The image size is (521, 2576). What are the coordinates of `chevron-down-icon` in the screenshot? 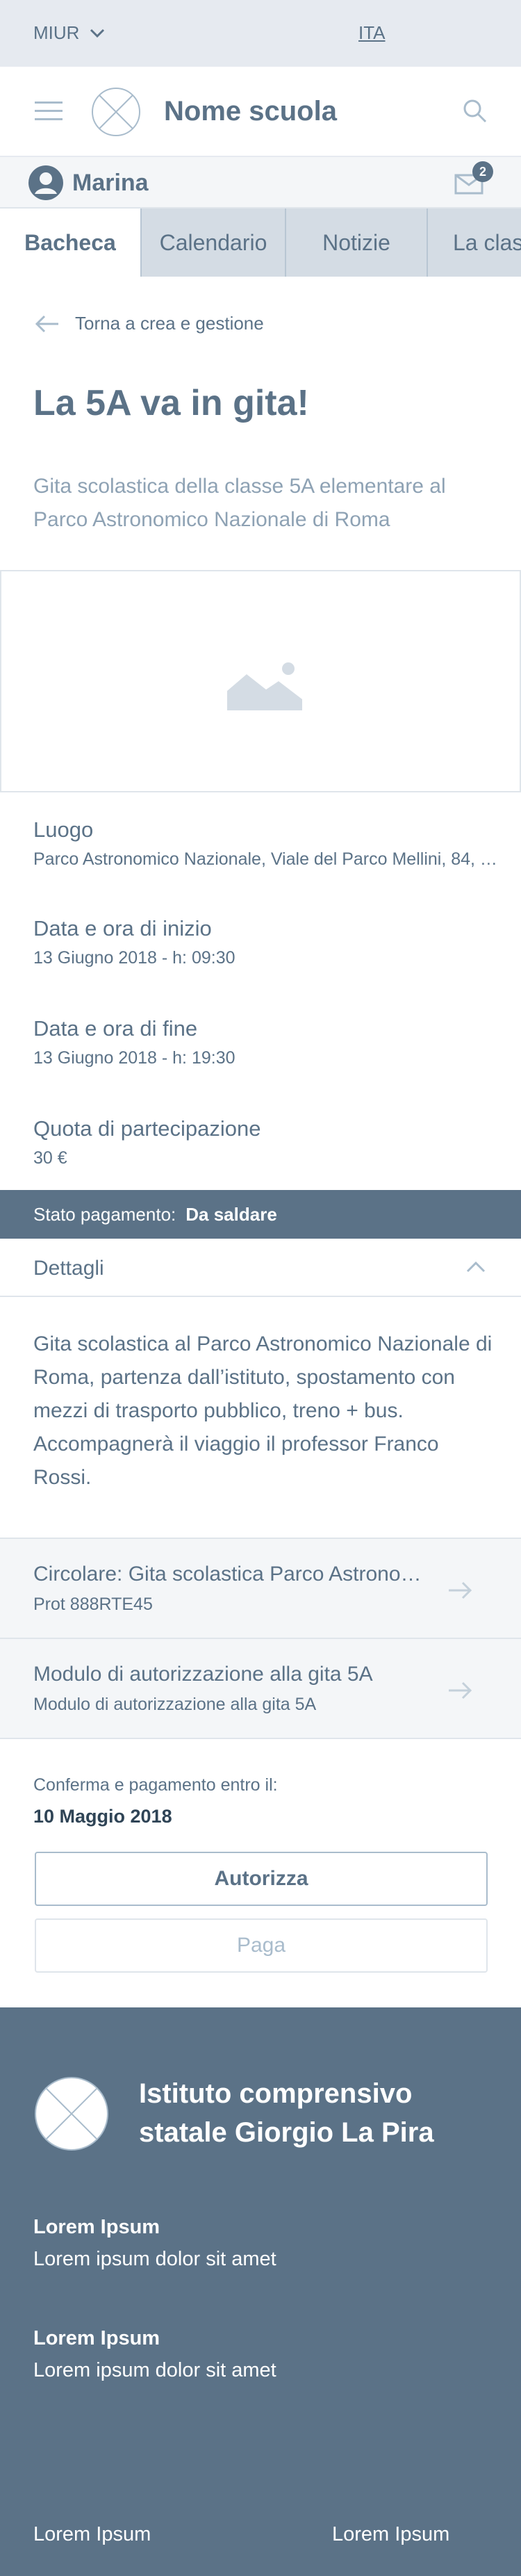 It's located at (97, 33).